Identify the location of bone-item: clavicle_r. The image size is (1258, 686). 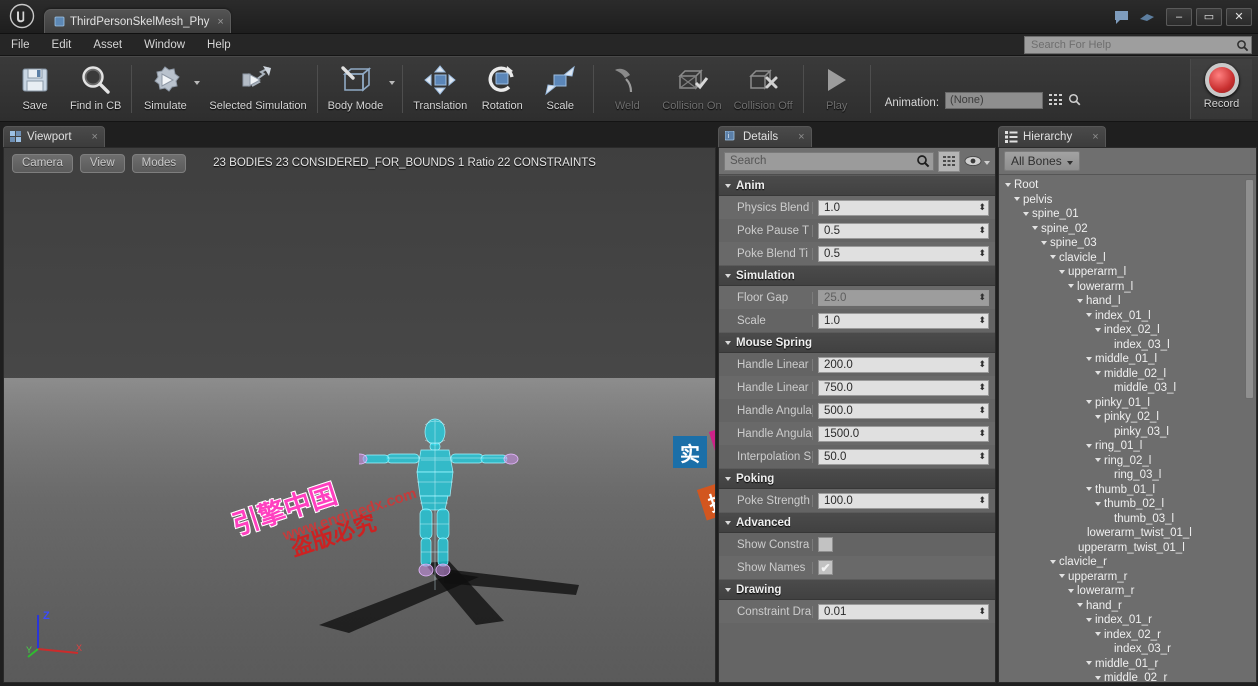
(1127, 562).